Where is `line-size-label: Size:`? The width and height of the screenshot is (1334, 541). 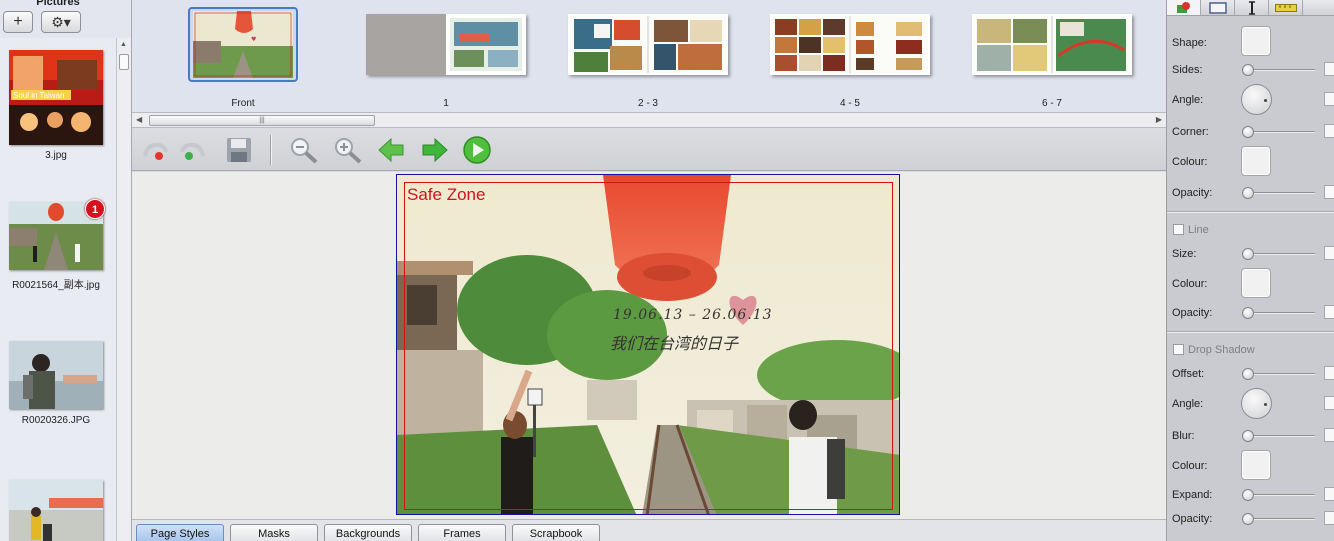 line-size-label: Size: is located at coordinates (1184, 254).